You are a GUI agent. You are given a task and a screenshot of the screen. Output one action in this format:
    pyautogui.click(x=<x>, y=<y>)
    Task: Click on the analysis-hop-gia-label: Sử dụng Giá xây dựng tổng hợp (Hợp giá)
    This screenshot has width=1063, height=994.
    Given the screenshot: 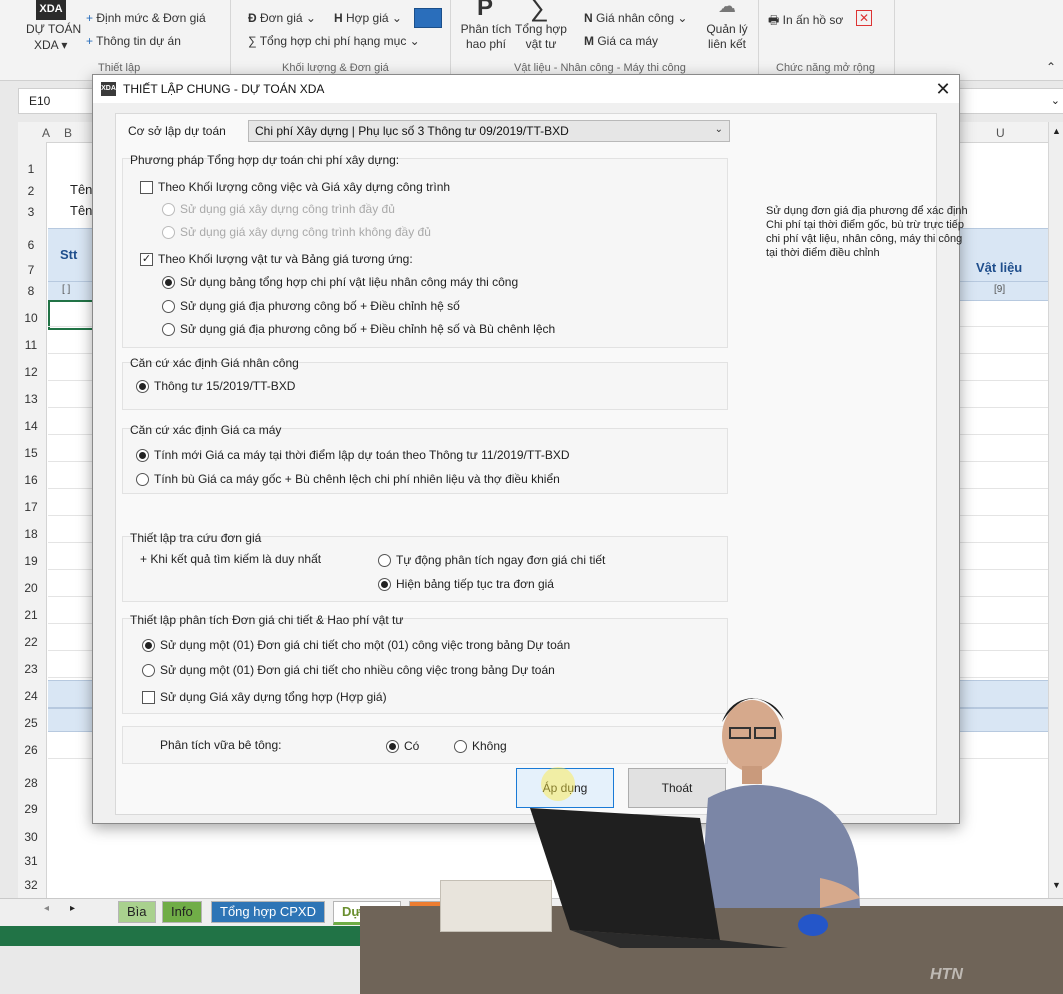 What is the action you would take?
    pyautogui.click(x=273, y=697)
    